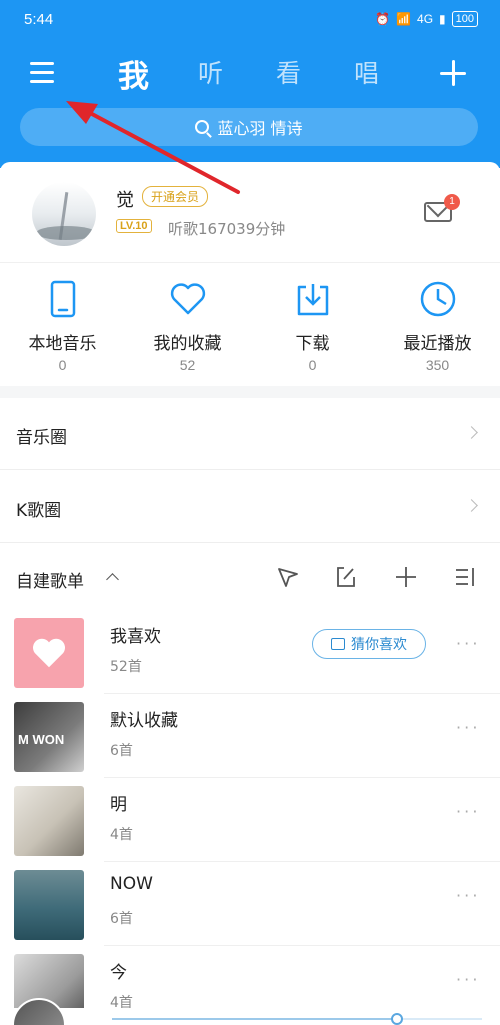 The height and width of the screenshot is (1025, 500). What do you see at coordinates (260, 128) in the screenshot?
I see `search-placeholder: 蓝心羽 情诗` at bounding box center [260, 128].